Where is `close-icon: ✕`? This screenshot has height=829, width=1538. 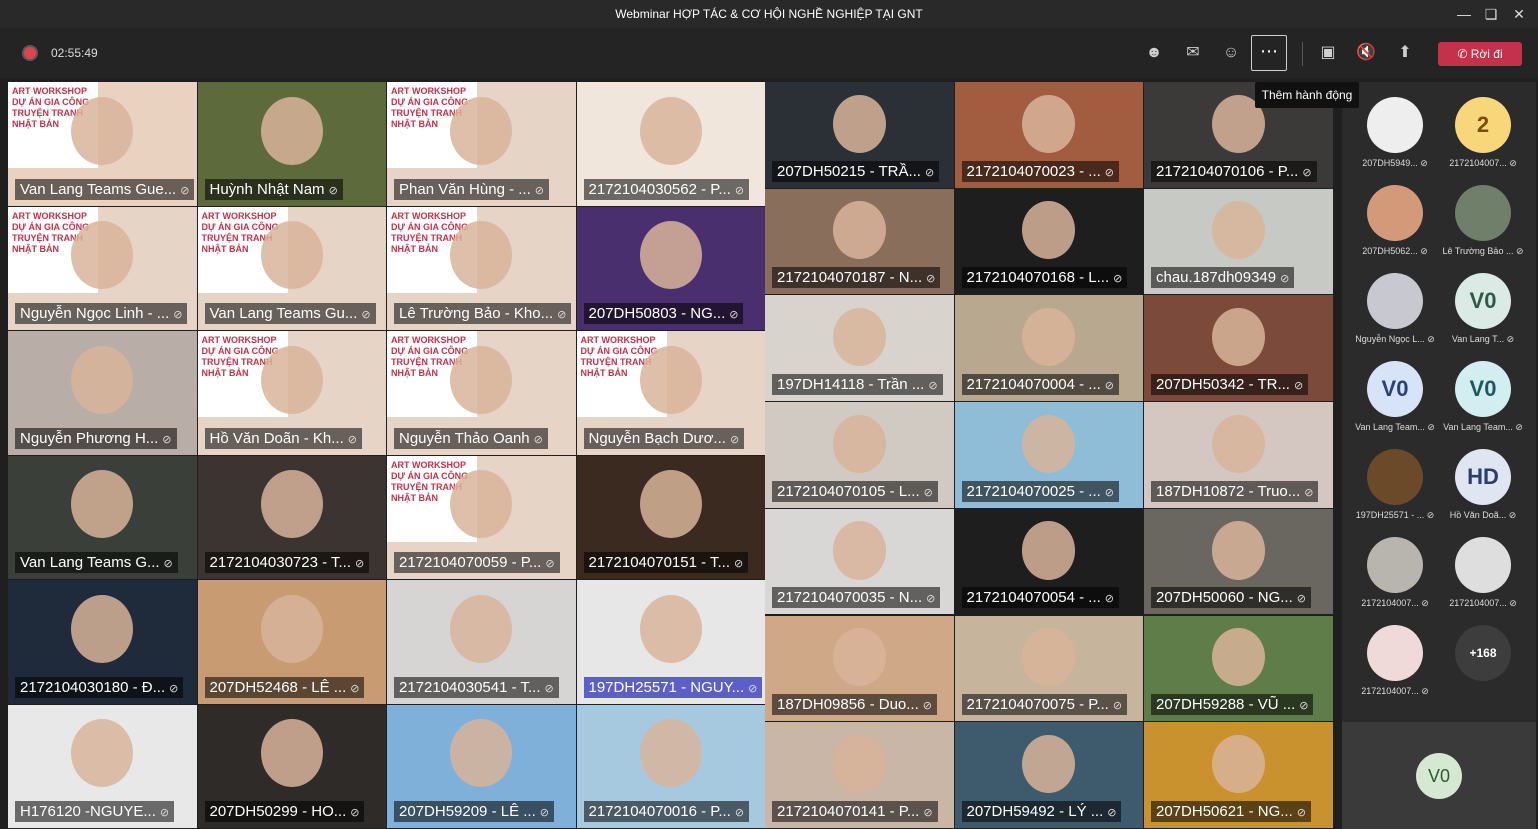
close-icon: ✕ is located at coordinates (1519, 14).